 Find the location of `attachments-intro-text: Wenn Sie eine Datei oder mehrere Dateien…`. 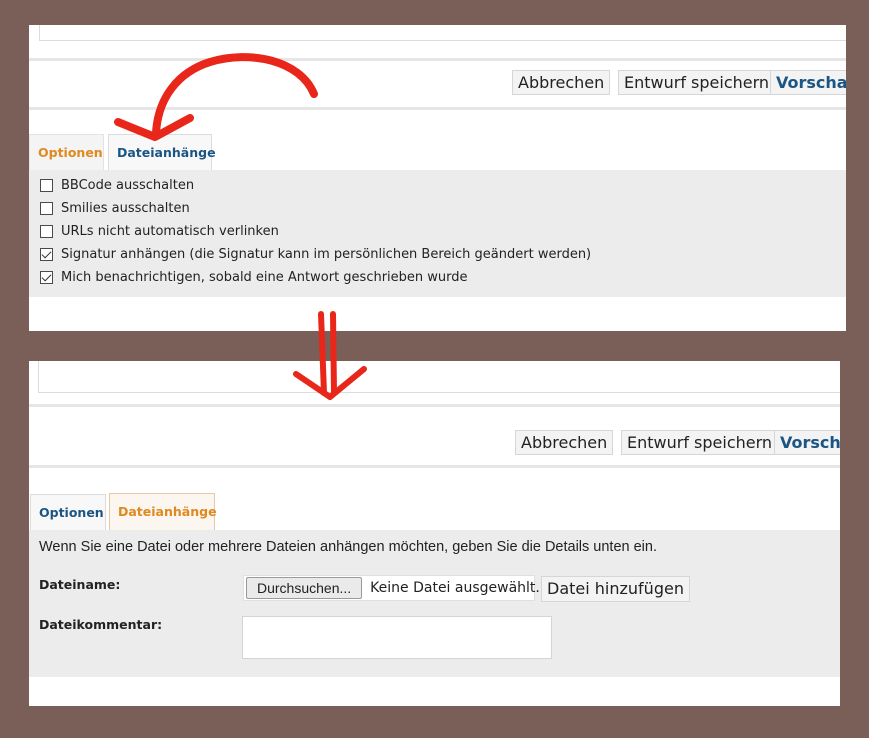

attachments-intro-text: Wenn Sie eine Datei oder mehrere Dateien… is located at coordinates (348, 547).